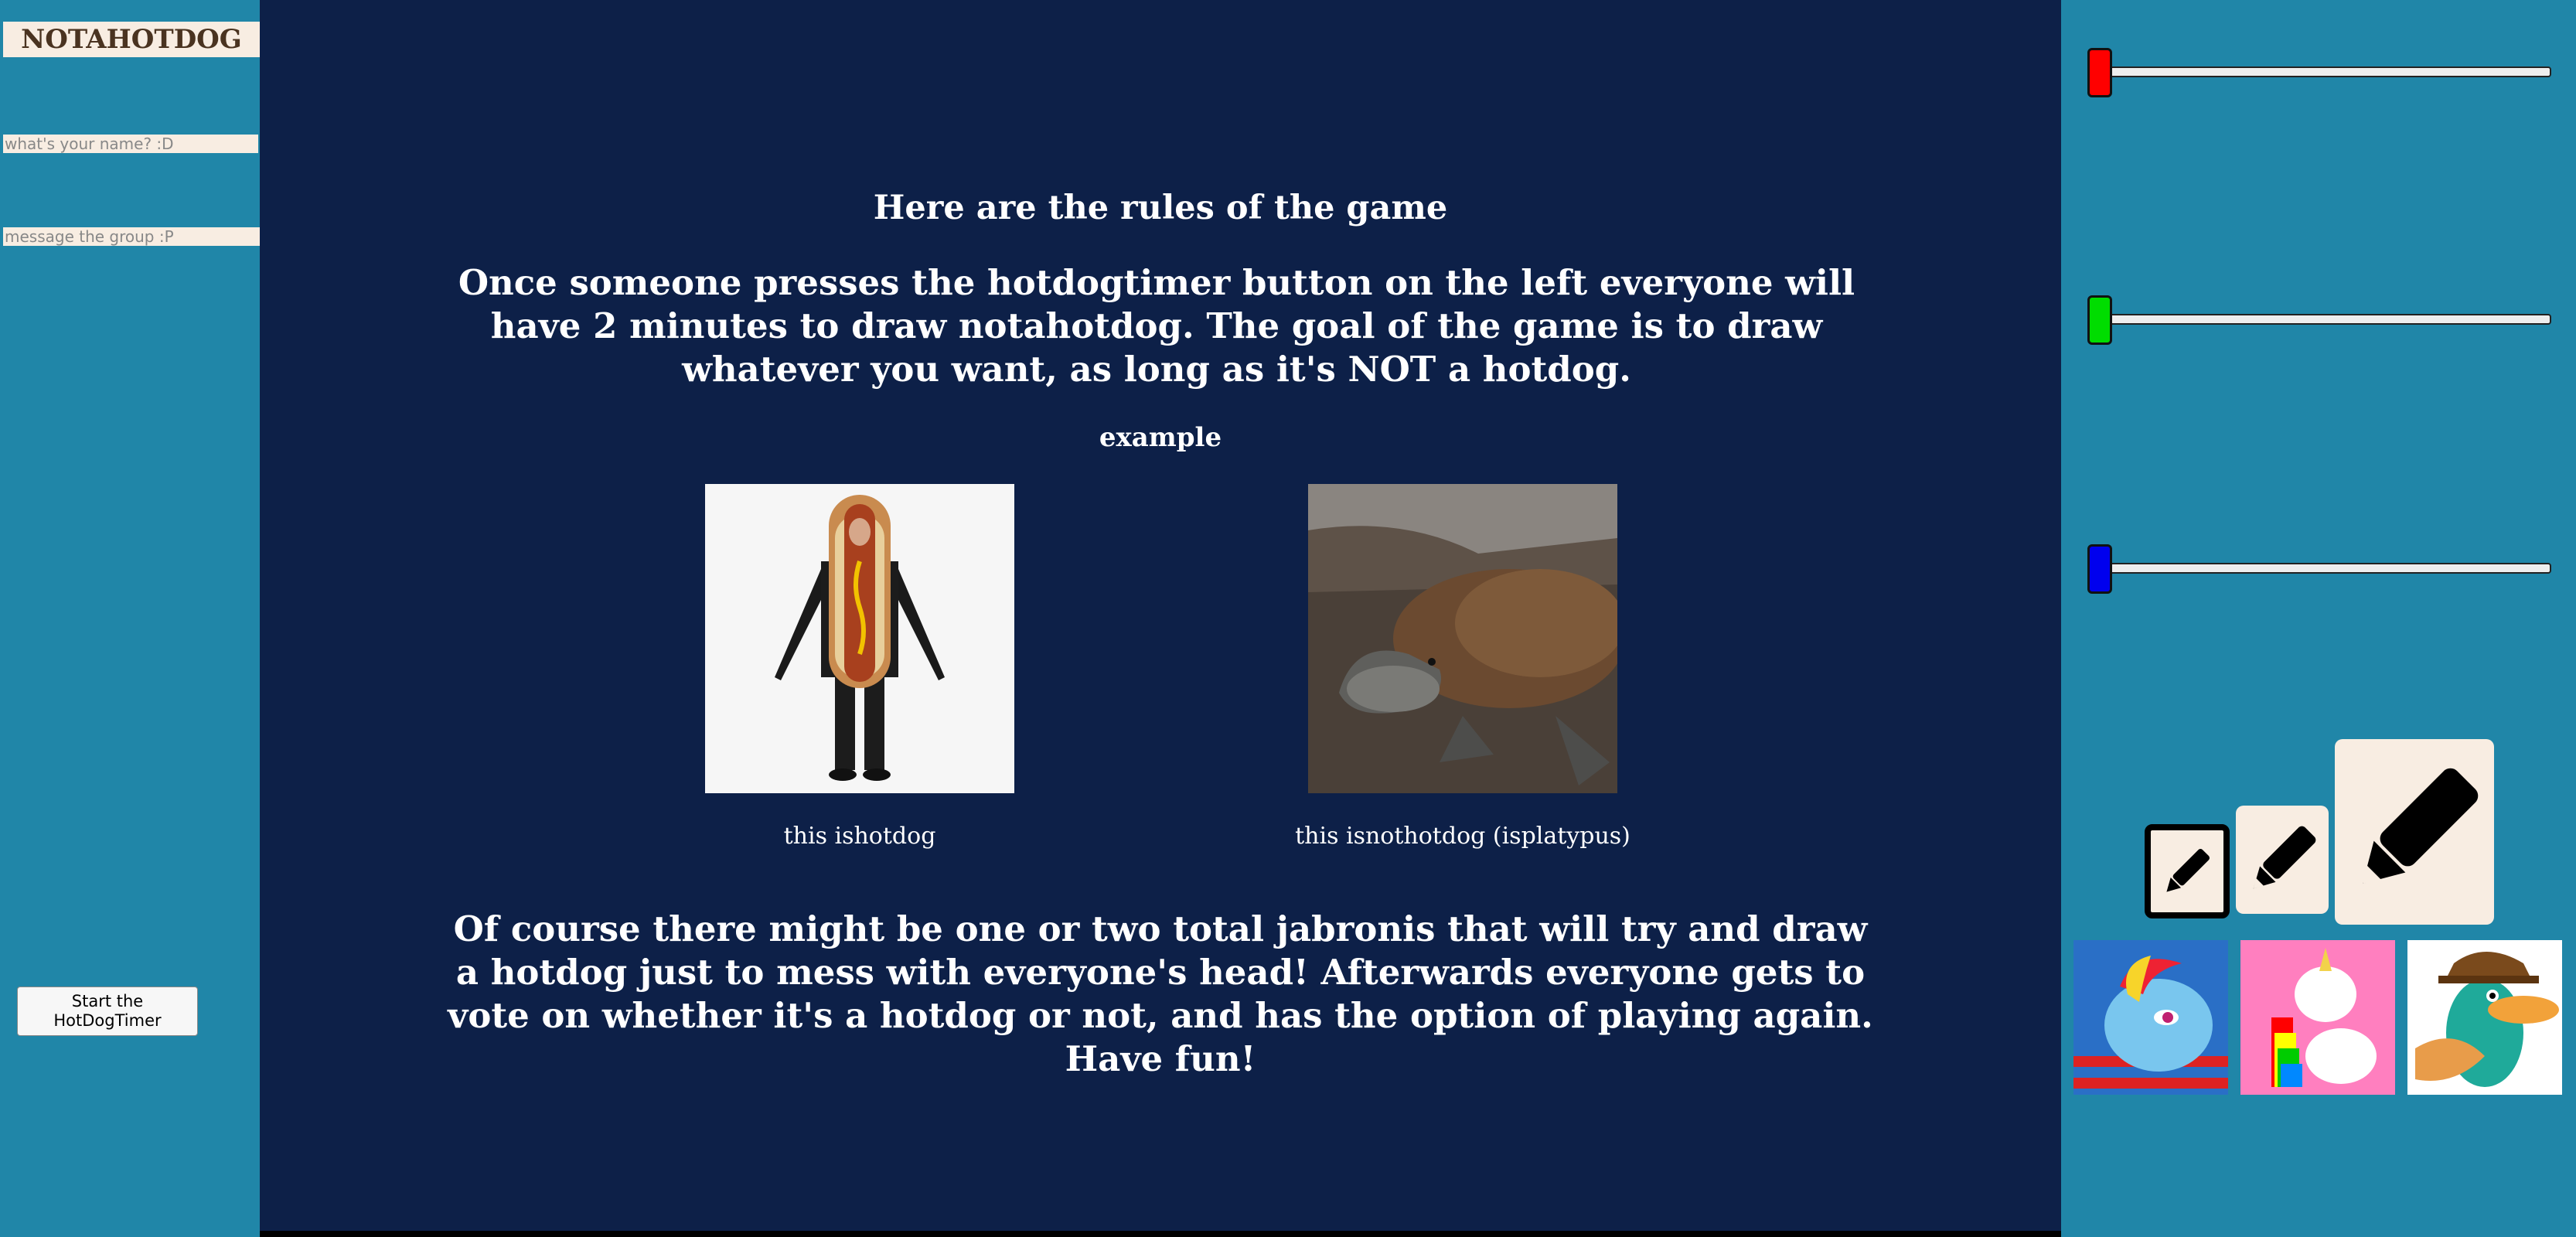 This screenshot has width=2576, height=1237. What do you see at coordinates (859, 836) in the screenshot?
I see `hotdog-caption: this ishotdog` at bounding box center [859, 836].